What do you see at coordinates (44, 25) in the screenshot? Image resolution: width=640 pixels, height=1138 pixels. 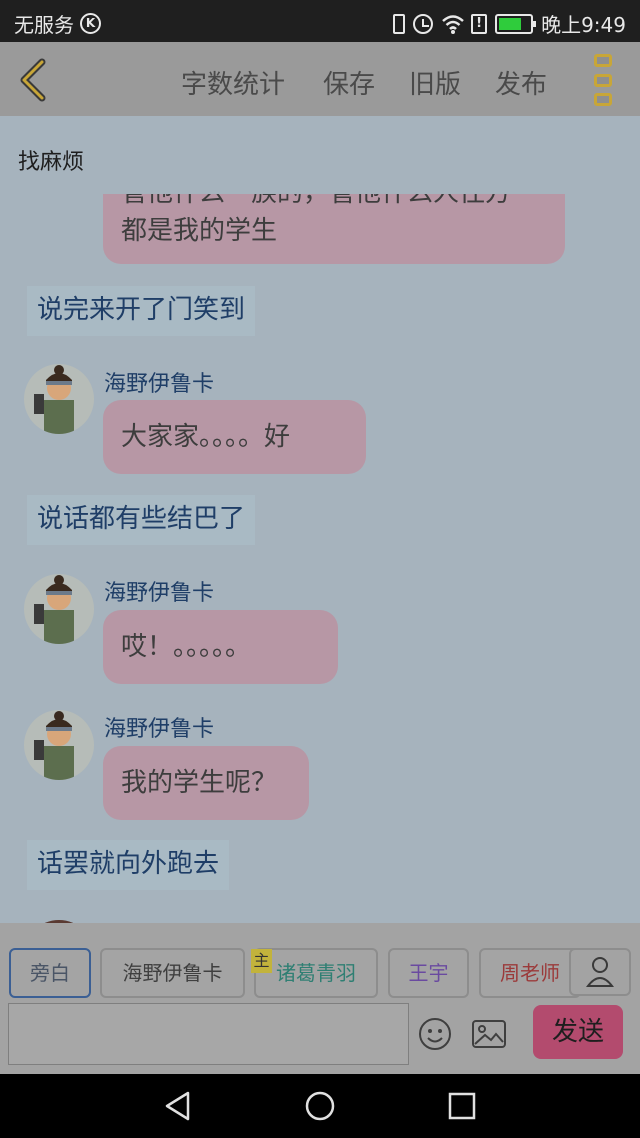 I see `carrier-label: 无服务` at bounding box center [44, 25].